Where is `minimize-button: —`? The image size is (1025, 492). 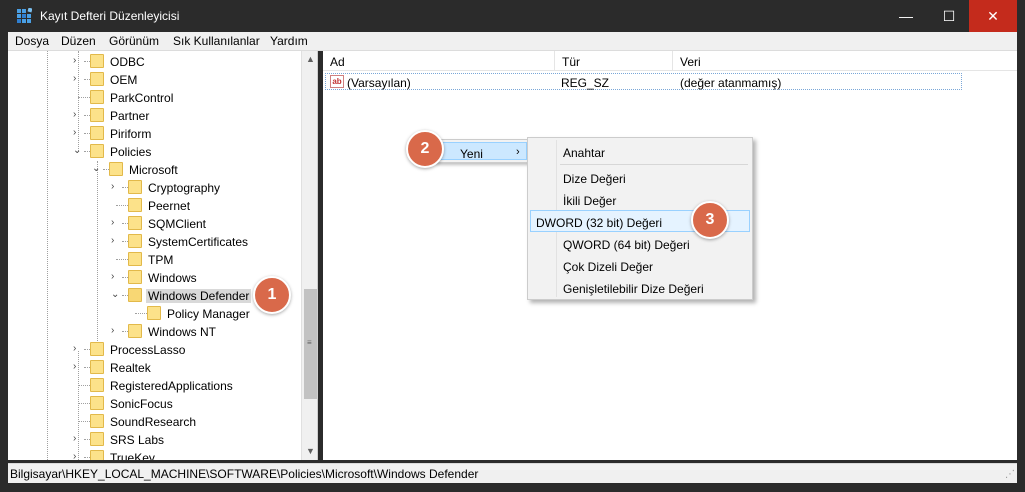 minimize-button: — is located at coordinates (906, 16).